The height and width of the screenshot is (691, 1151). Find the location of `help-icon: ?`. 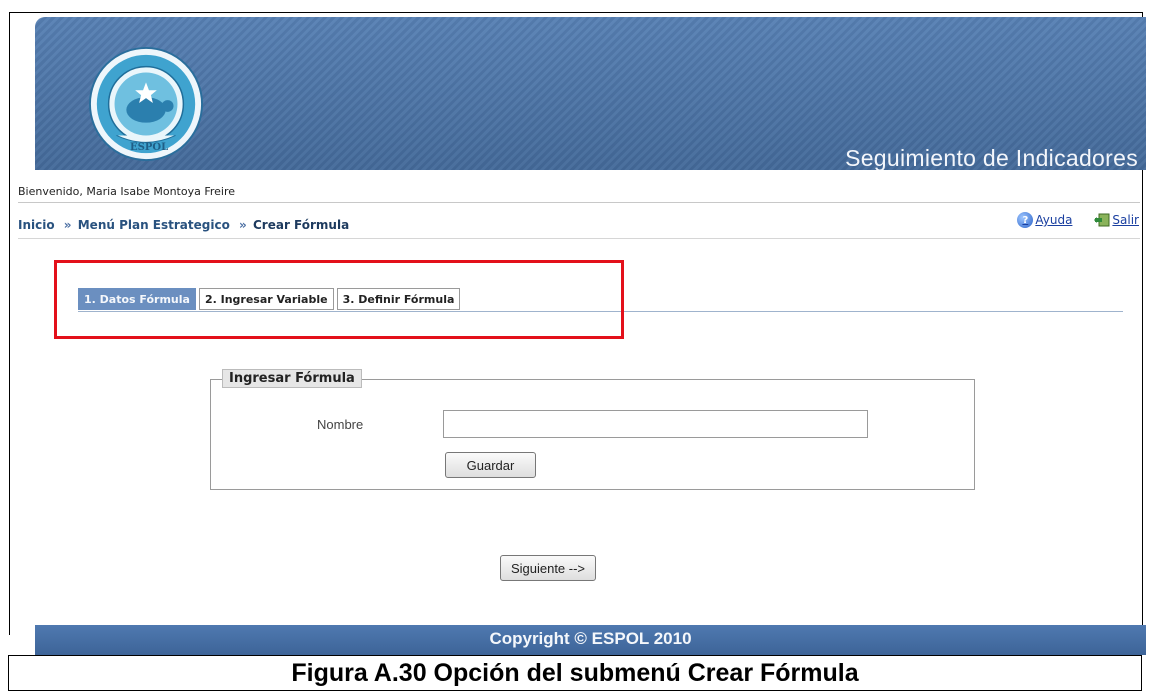

help-icon: ? is located at coordinates (1025, 220).